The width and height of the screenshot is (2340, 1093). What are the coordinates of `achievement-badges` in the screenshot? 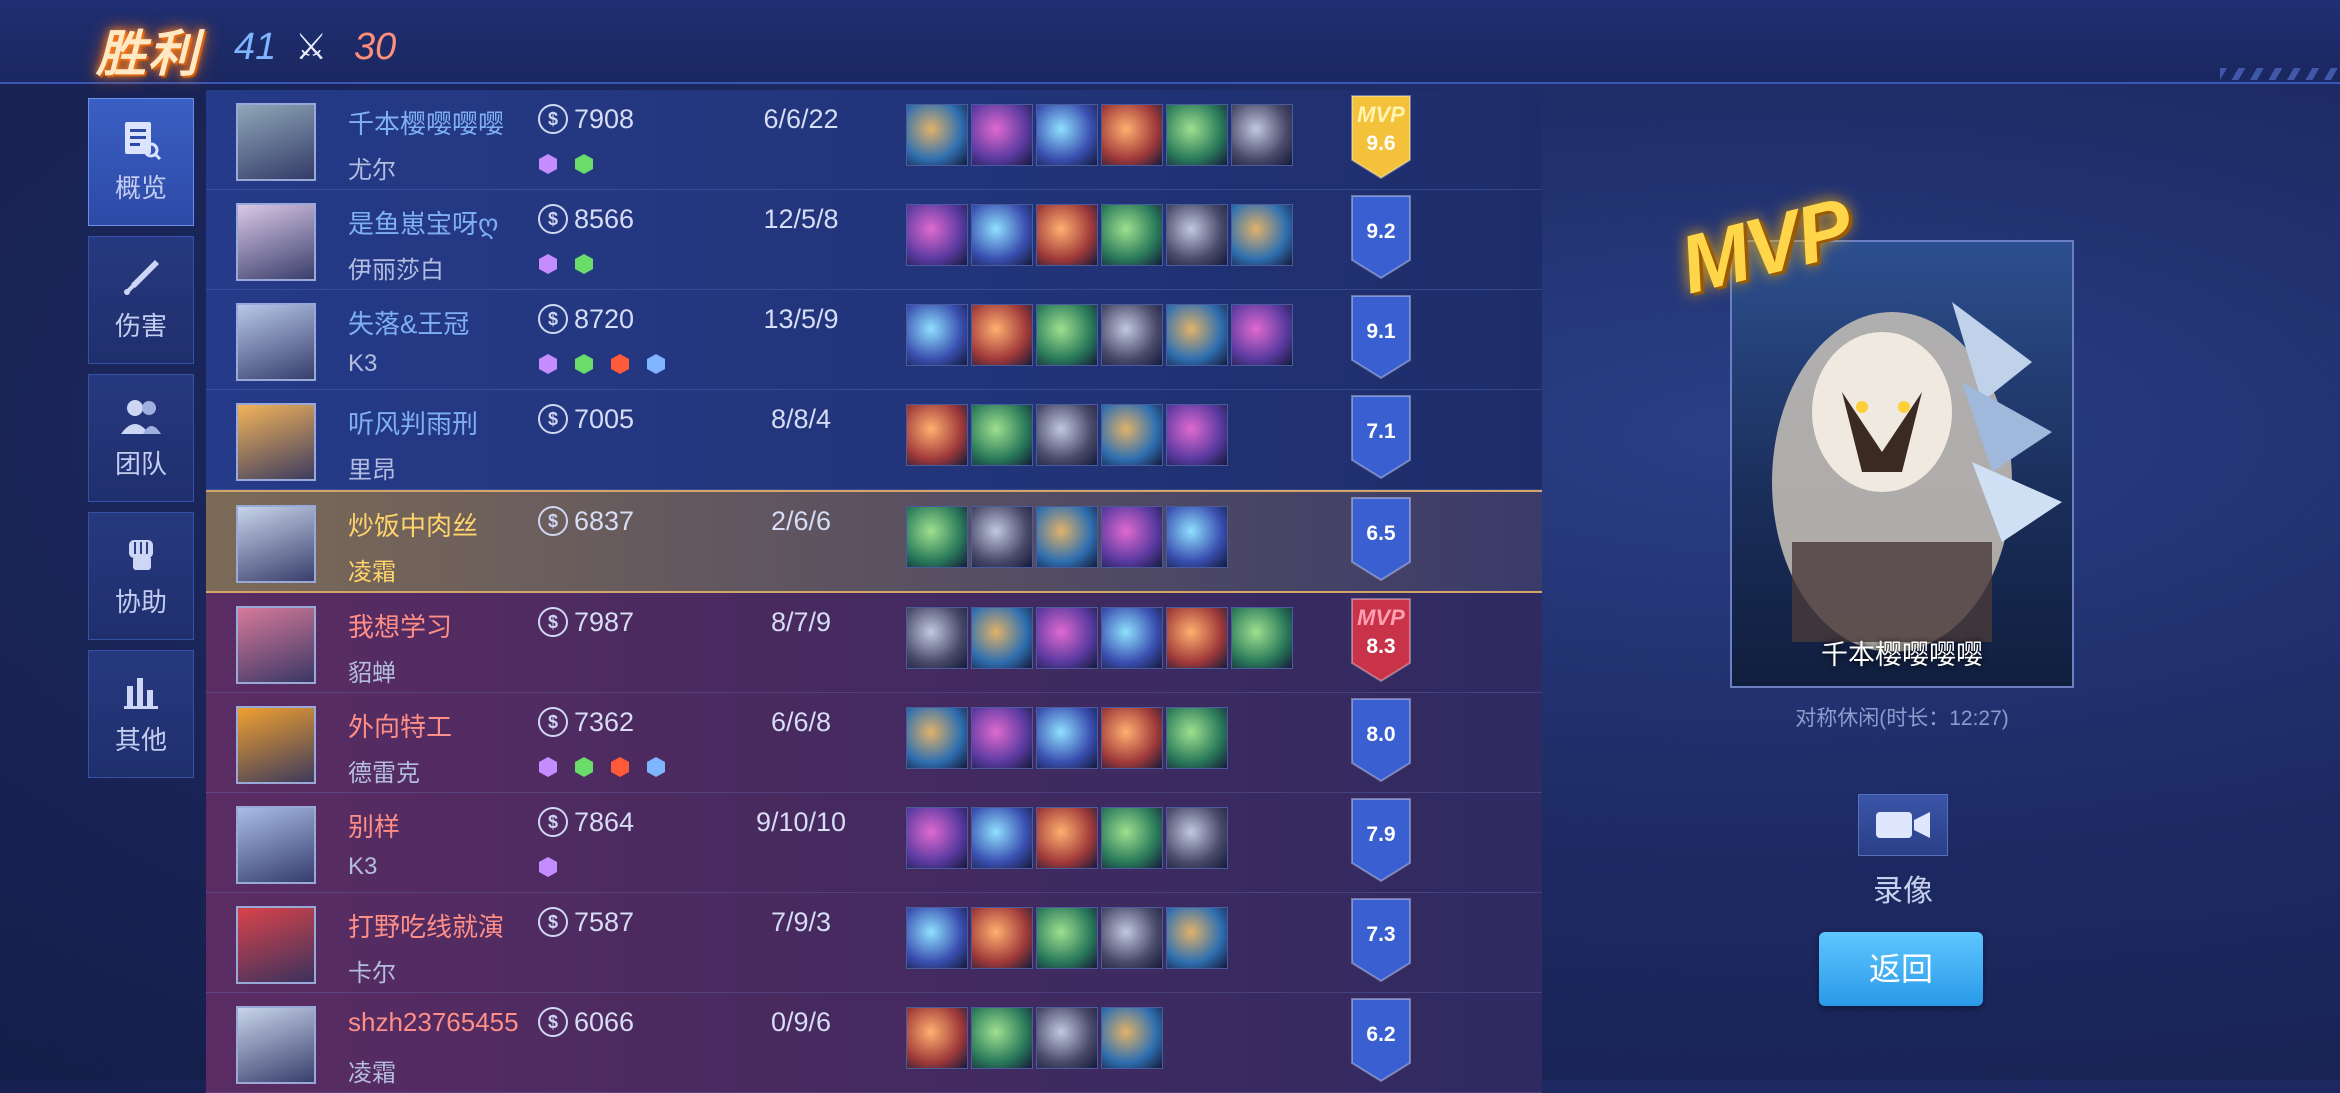 It's located at (566, 164).